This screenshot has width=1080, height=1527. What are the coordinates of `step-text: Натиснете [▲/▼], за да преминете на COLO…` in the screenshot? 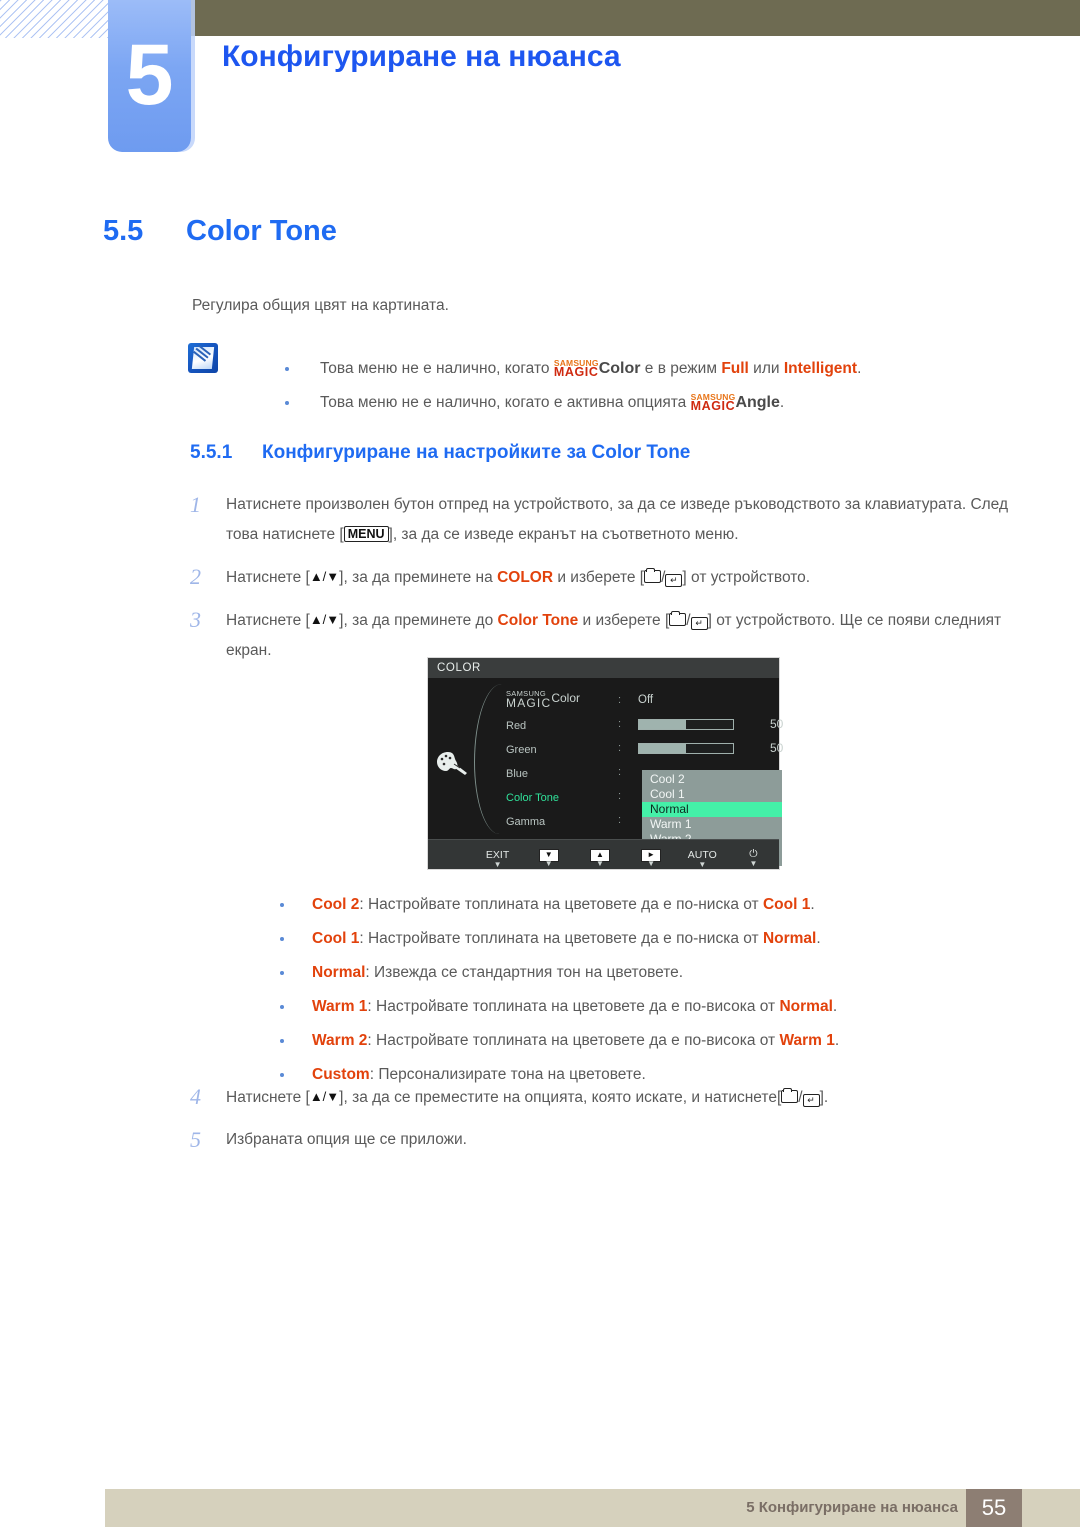 It's located at (618, 577).